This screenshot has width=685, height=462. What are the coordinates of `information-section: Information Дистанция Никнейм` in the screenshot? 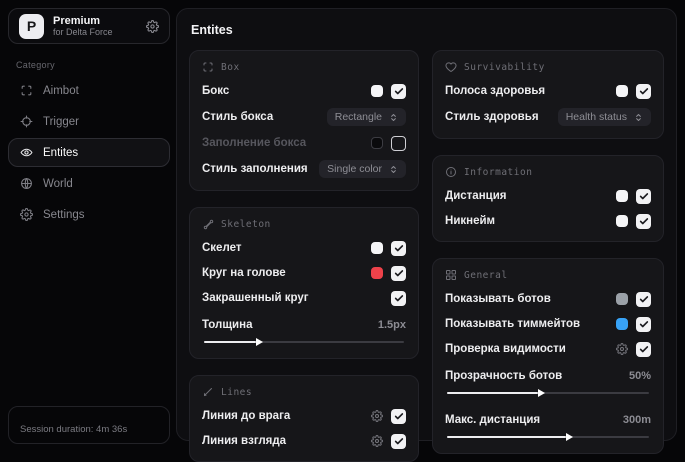 It's located at (548, 198).